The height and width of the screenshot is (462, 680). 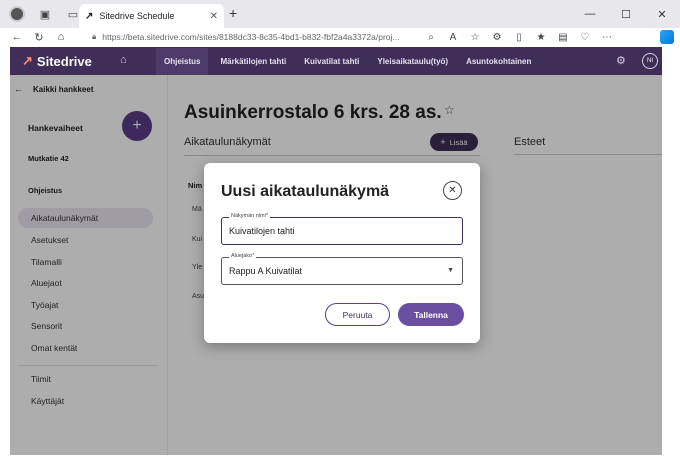 What do you see at coordinates (342, 269) in the screenshot?
I see `area-division-select: Aluejako* Rappu A Kuivatilat ▼` at bounding box center [342, 269].